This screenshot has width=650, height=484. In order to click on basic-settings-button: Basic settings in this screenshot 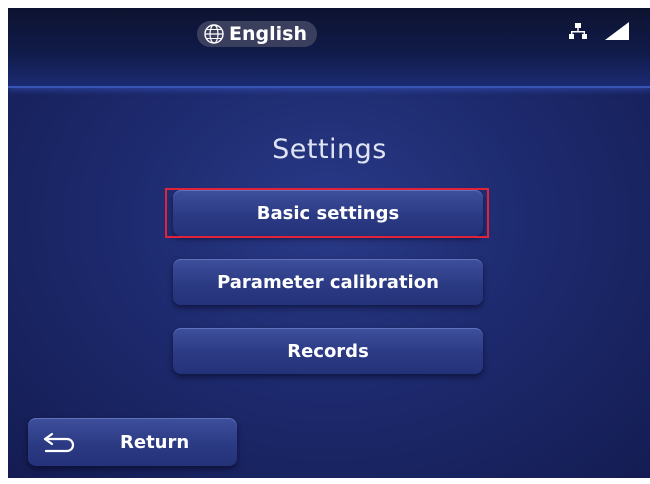, I will do `click(328, 213)`.